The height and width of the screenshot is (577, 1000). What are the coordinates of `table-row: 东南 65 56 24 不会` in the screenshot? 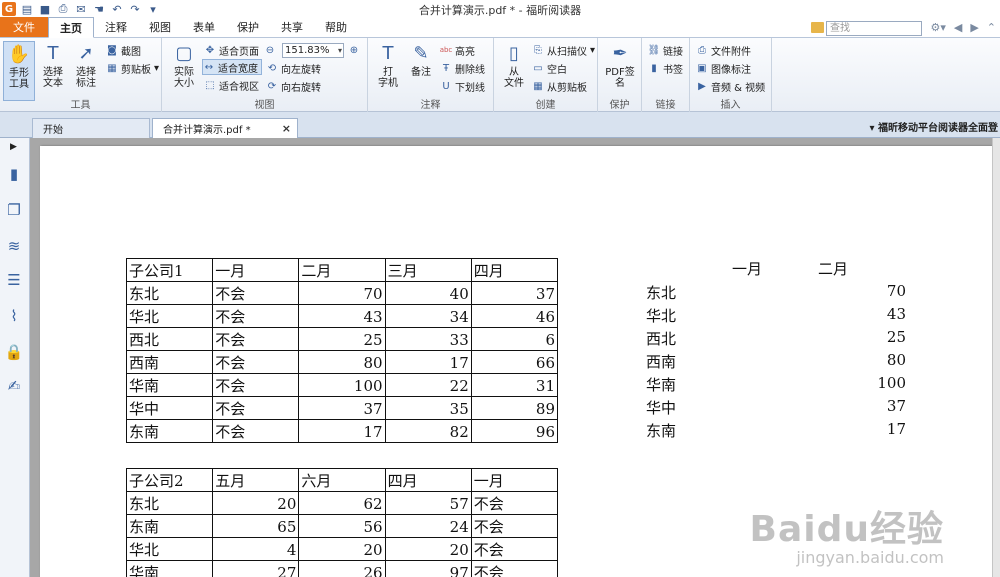 It's located at (342, 526).